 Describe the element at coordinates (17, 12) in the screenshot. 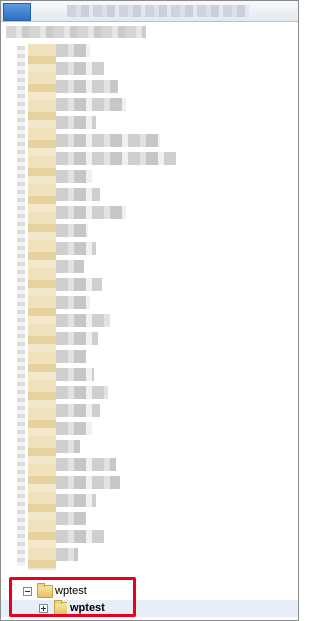

I see `header-tab` at that location.